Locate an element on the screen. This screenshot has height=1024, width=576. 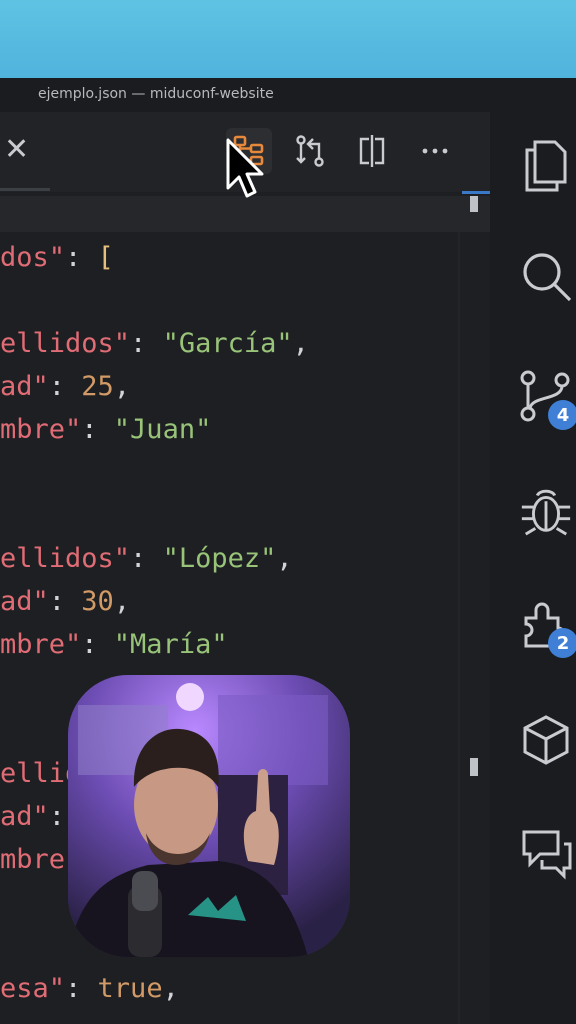
code-token: "María" is located at coordinates (170, 644).